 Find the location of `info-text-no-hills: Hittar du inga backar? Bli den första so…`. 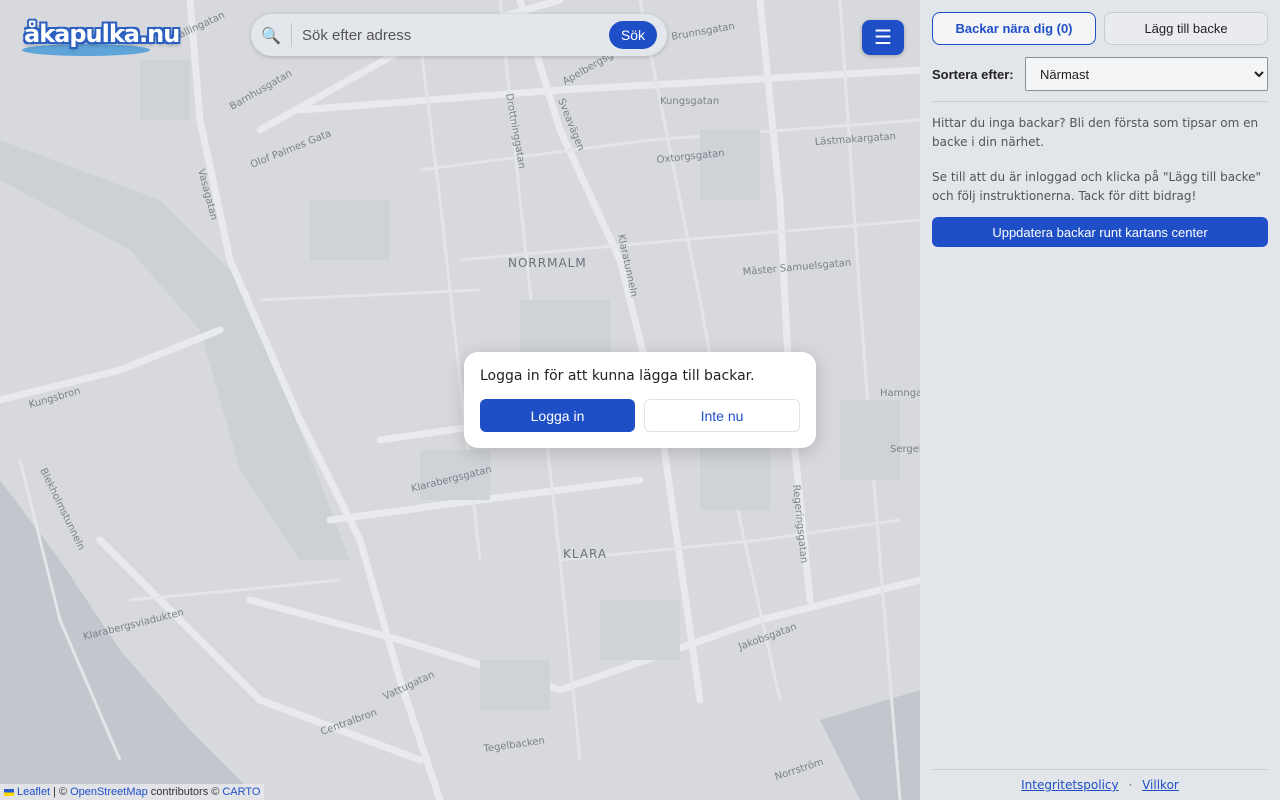

info-text-no-hills: Hittar du inga backar? Bli den första so… is located at coordinates (1095, 132).